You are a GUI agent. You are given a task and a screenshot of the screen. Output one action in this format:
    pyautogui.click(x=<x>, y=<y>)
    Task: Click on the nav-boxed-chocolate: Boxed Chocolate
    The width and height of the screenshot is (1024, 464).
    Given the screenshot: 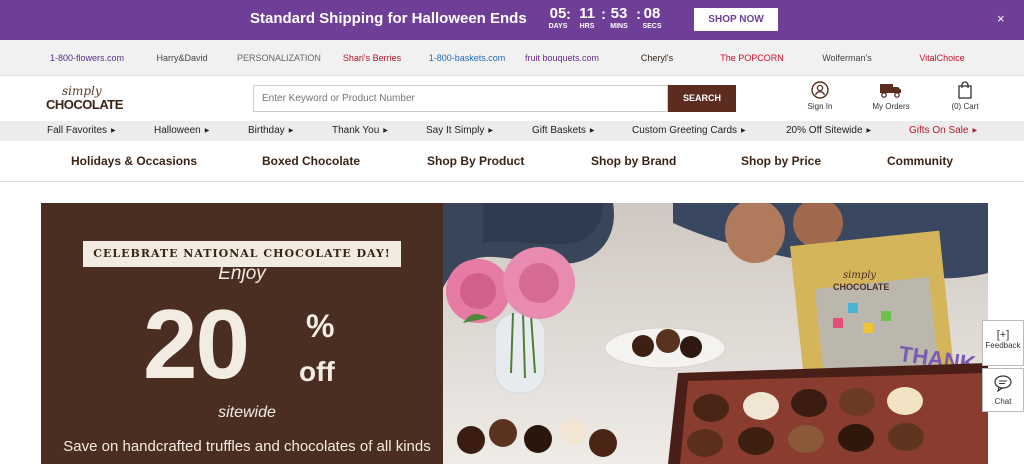 What is the action you would take?
    pyautogui.click(x=311, y=161)
    